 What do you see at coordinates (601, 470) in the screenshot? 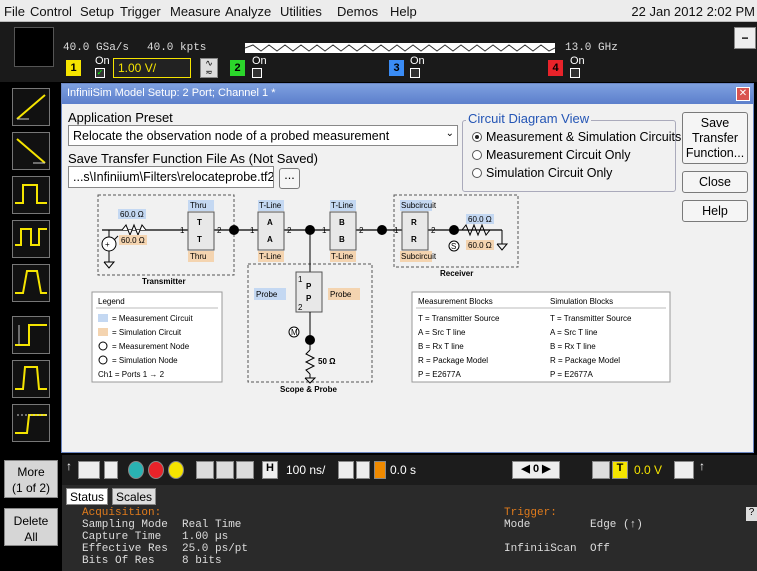
I see `trigger-setup-icon` at bounding box center [601, 470].